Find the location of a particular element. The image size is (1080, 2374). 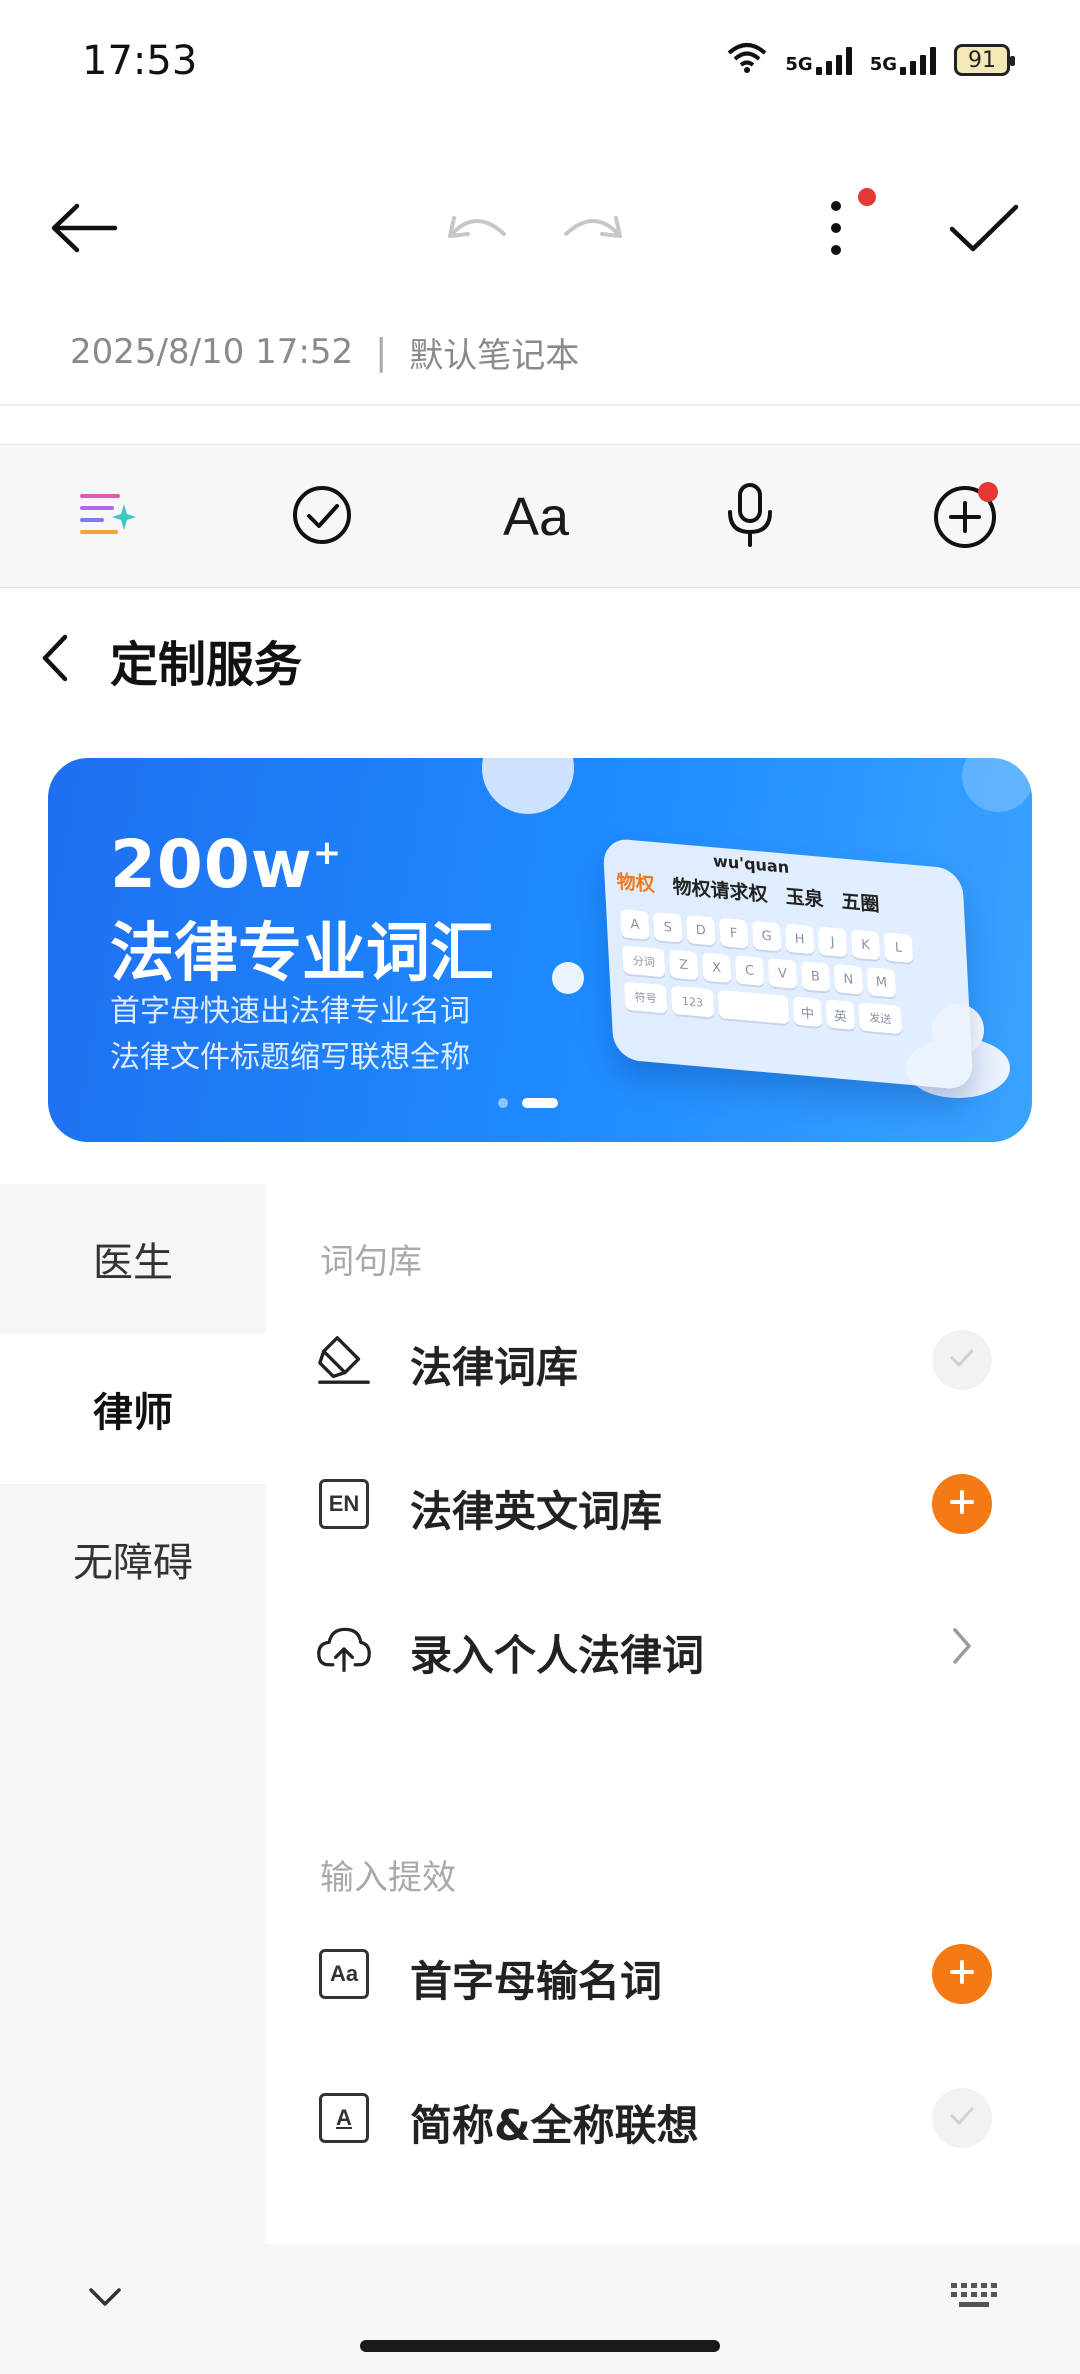

checklist-button is located at coordinates (322, 517).